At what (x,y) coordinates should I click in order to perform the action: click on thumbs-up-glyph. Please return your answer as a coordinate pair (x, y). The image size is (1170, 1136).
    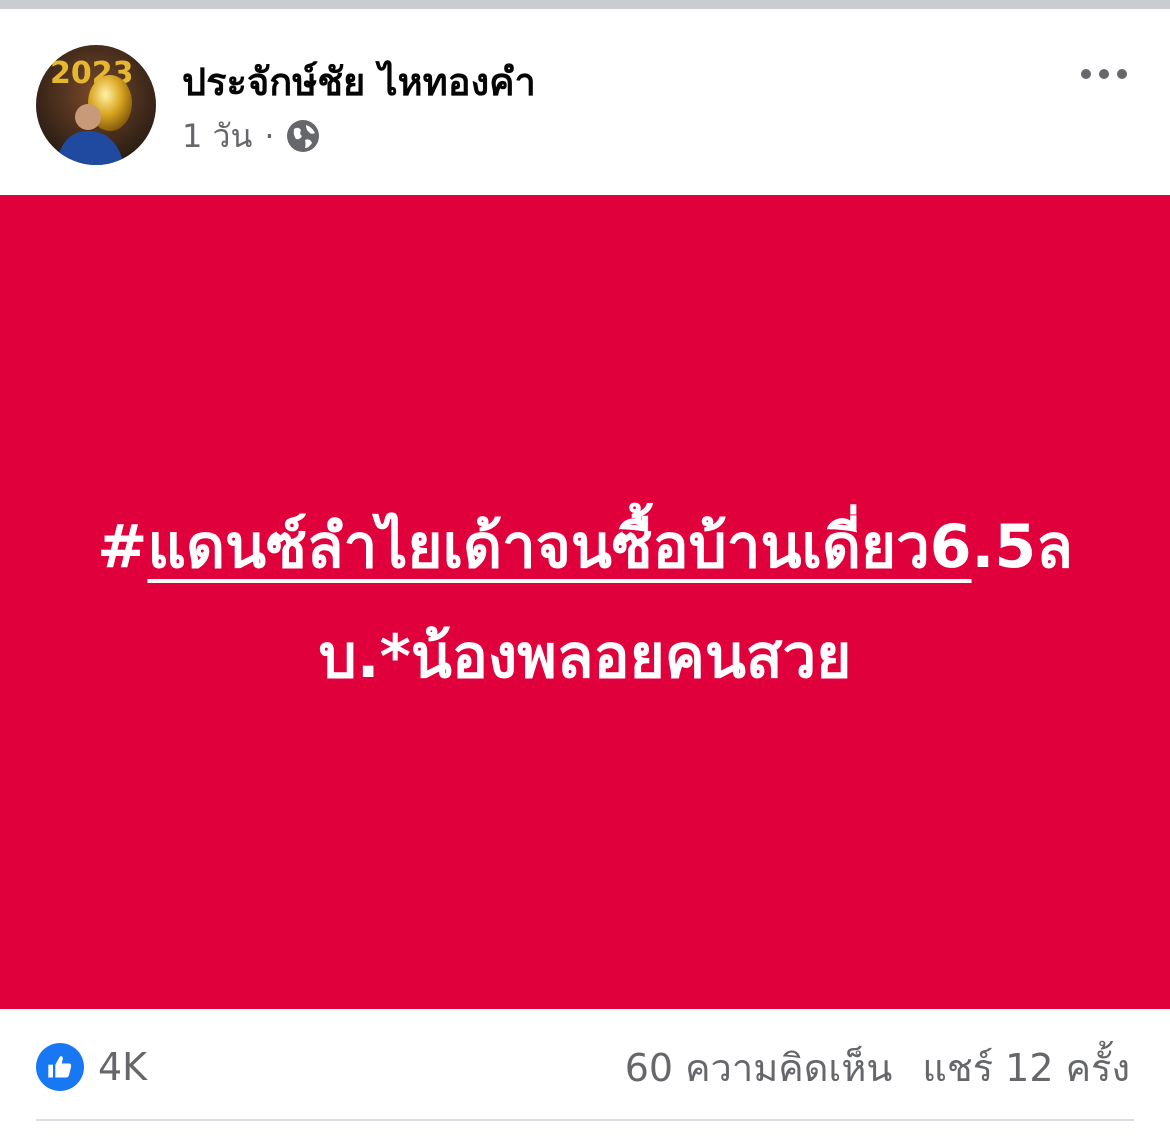
    Looking at the image, I should click on (60, 1067).